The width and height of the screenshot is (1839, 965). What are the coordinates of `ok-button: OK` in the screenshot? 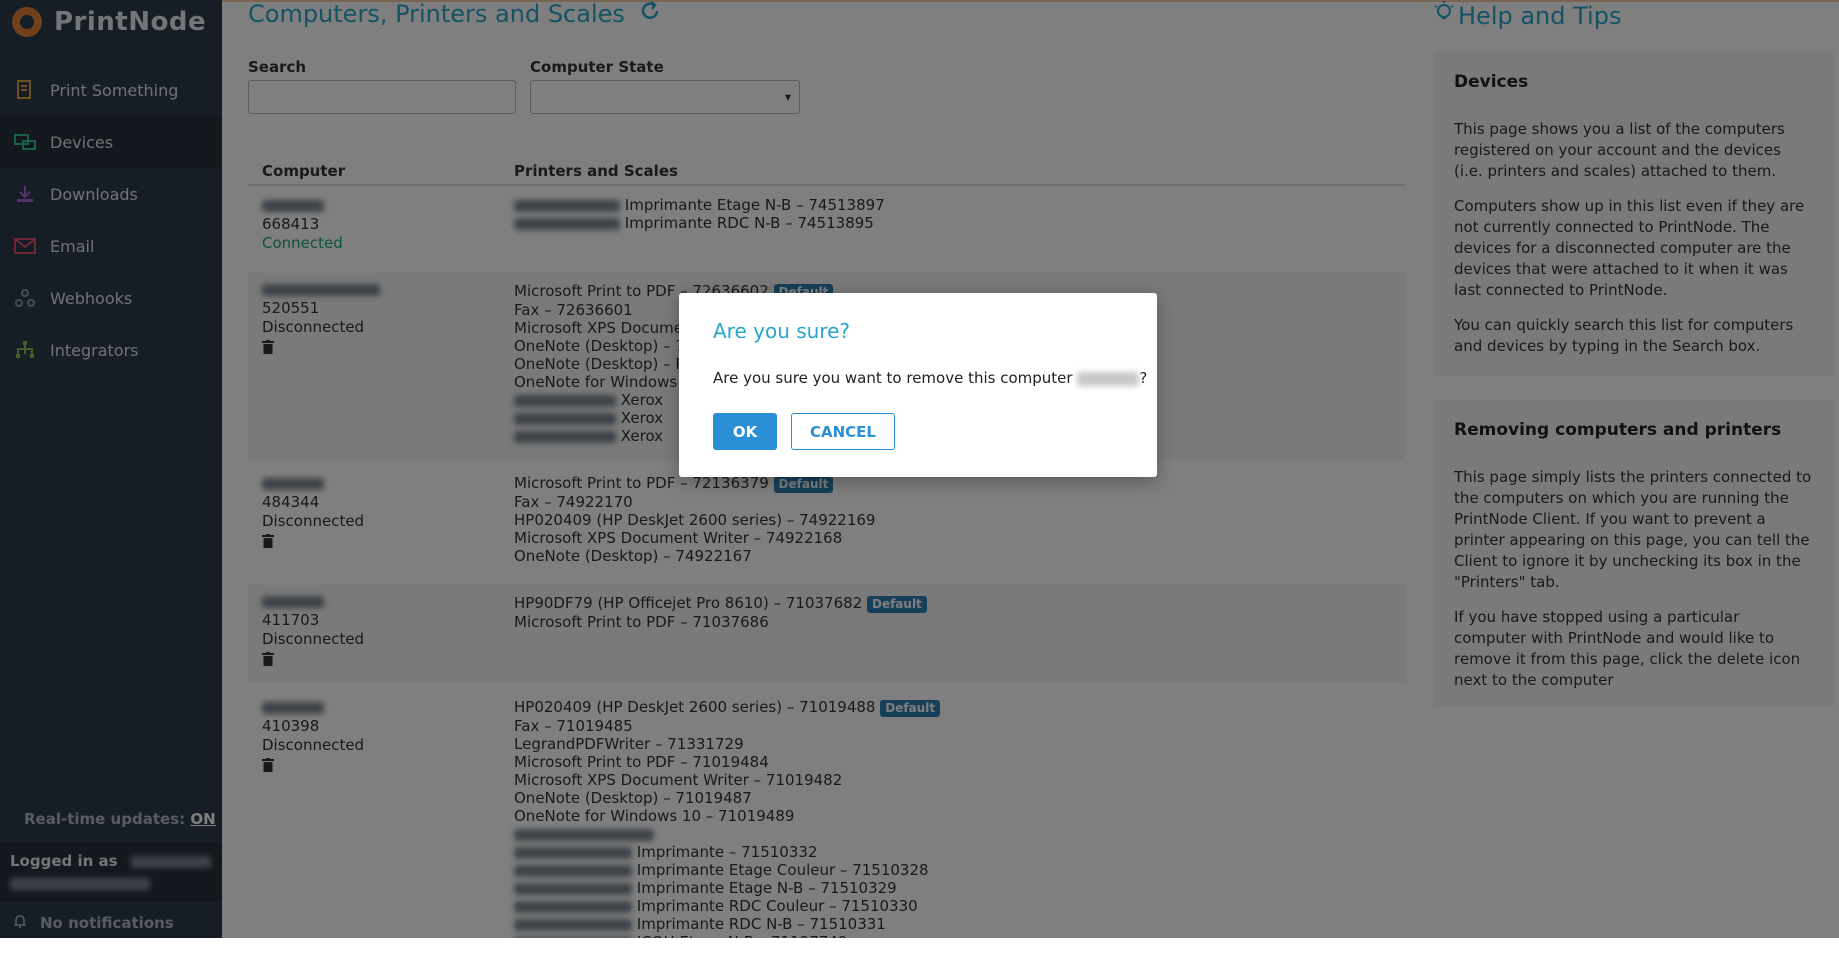 It's located at (745, 431).